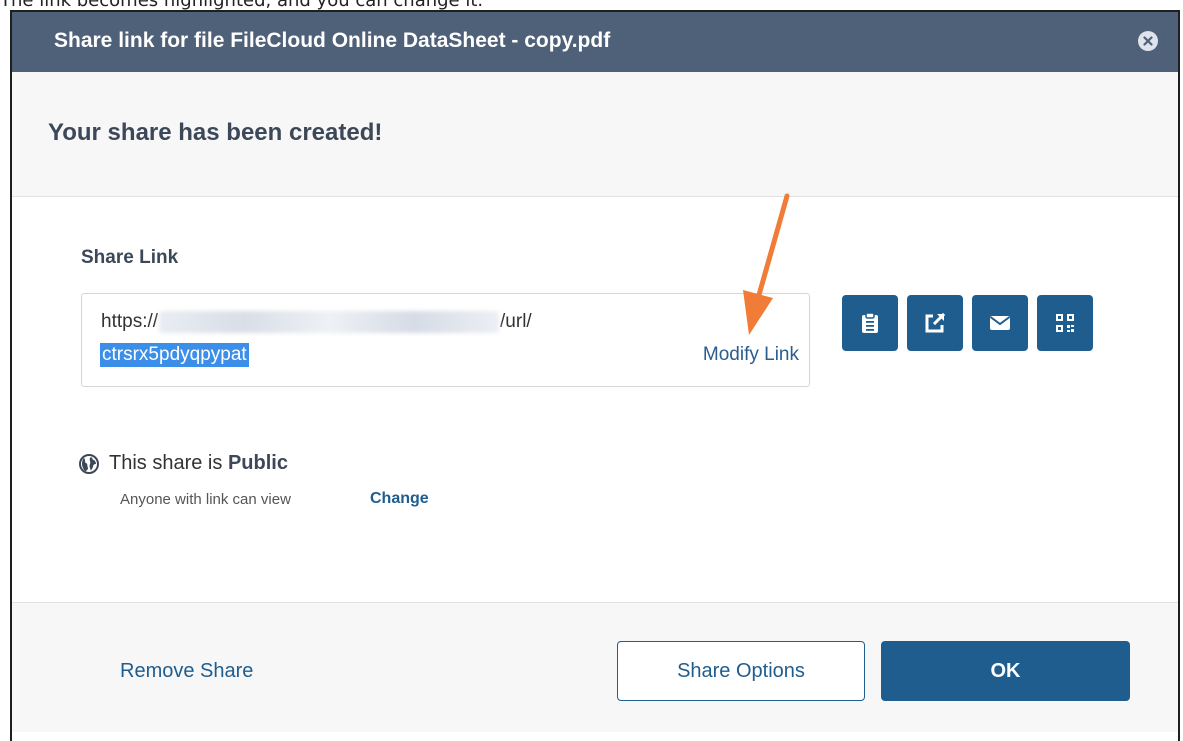 Image resolution: width=1183 pixels, height=741 pixels. What do you see at coordinates (1148, 41) in the screenshot?
I see `close-icon` at bounding box center [1148, 41].